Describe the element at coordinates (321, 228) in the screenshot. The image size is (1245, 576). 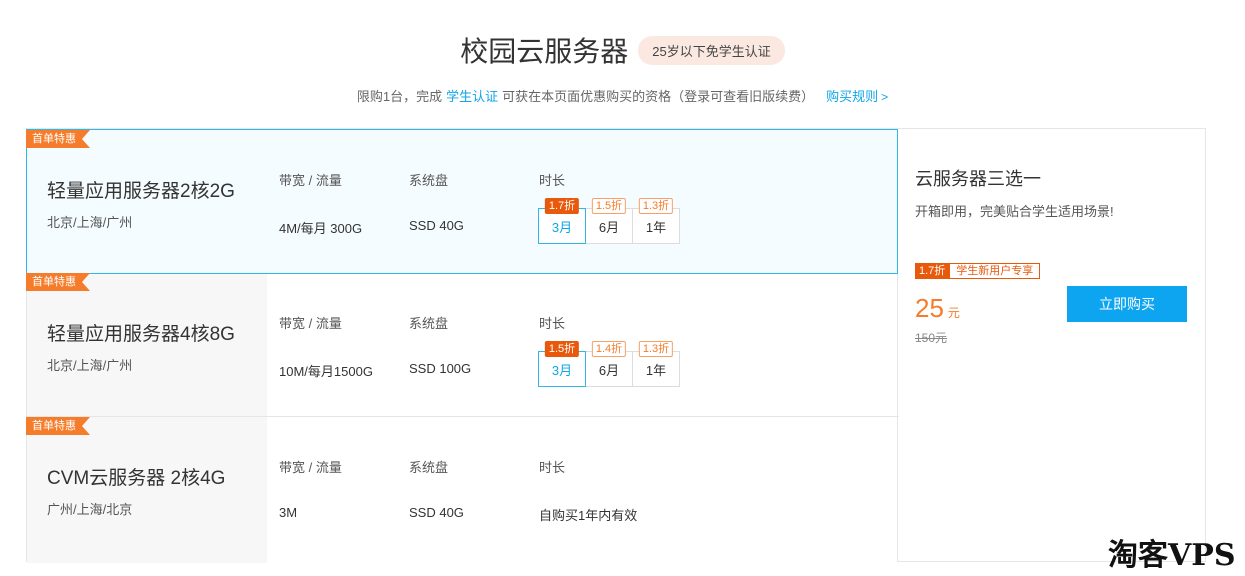
I see `bandwidth-value: 4M/每月 300G` at that location.